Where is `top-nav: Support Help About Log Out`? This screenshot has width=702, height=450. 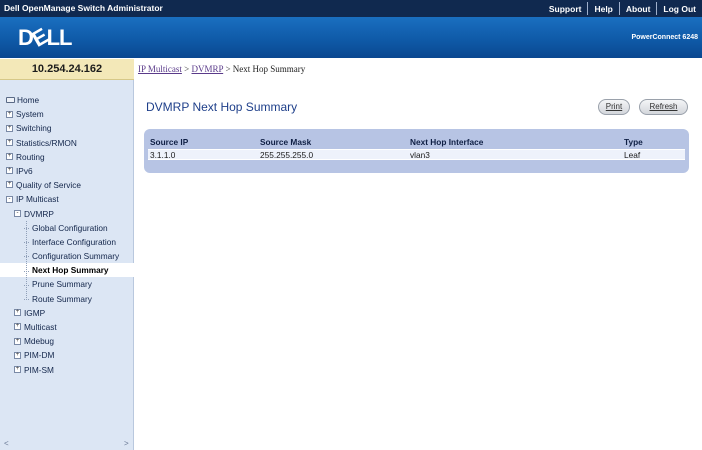
top-nav: Support Help About Log Out is located at coordinates (622, 8).